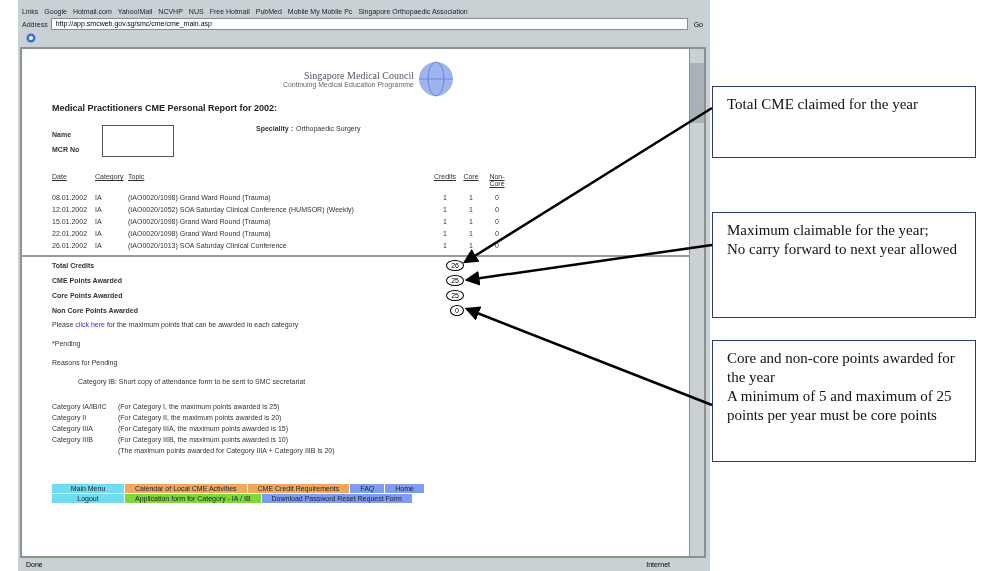 The width and height of the screenshot is (1004, 571). I want to click on callout-box: Total CME claimed for the year, so click(844, 122).